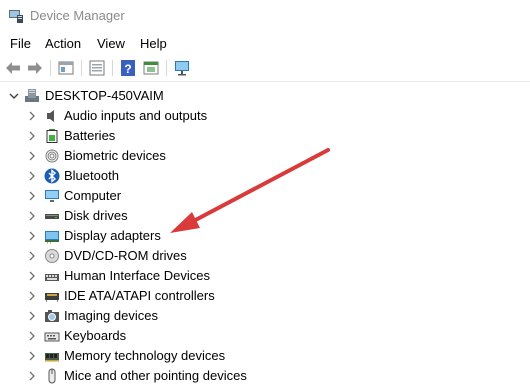  I want to click on battery-icon, so click(52, 136).